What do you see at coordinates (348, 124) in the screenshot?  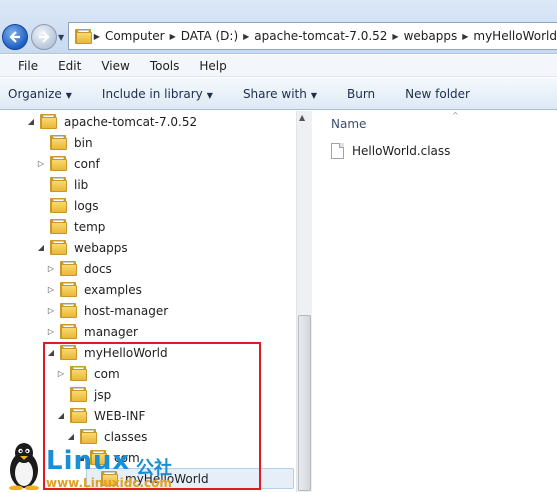 I see `name-column-header: Name` at bounding box center [348, 124].